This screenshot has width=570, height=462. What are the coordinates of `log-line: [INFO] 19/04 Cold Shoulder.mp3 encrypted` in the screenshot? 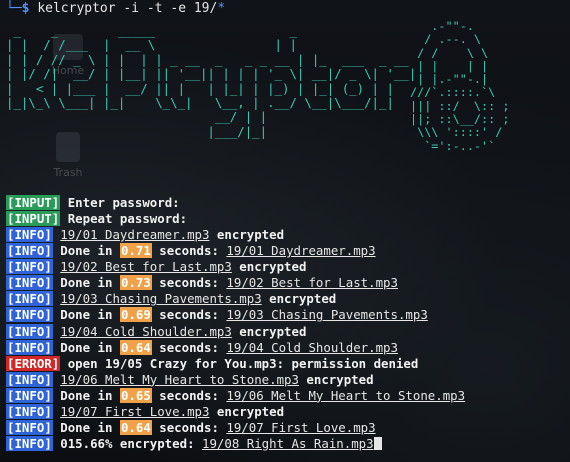 It's located at (286, 331).